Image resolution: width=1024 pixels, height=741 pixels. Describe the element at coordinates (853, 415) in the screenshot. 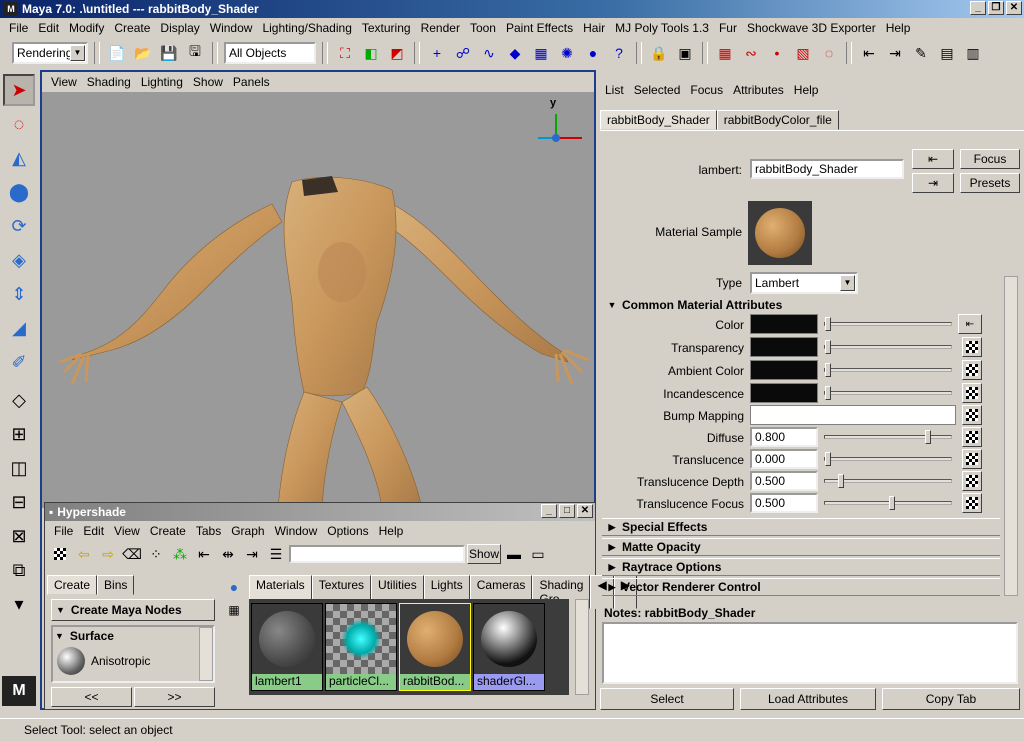

I see `bump-mapping-field` at that location.